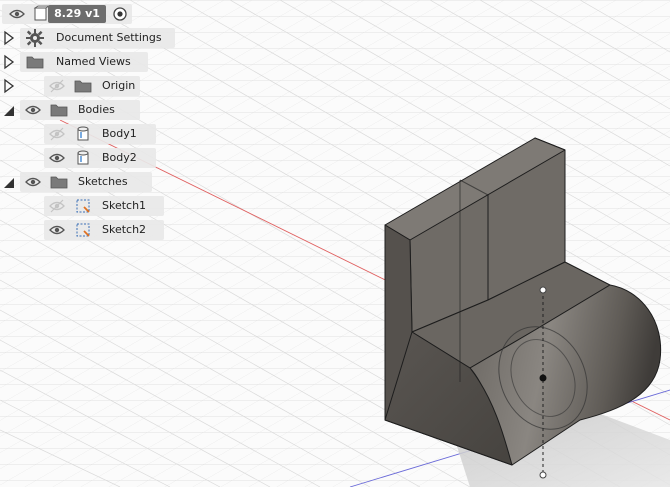 The height and width of the screenshot is (487, 670). What do you see at coordinates (120, 14) in the screenshot?
I see `activate-radio-icon` at bounding box center [120, 14].